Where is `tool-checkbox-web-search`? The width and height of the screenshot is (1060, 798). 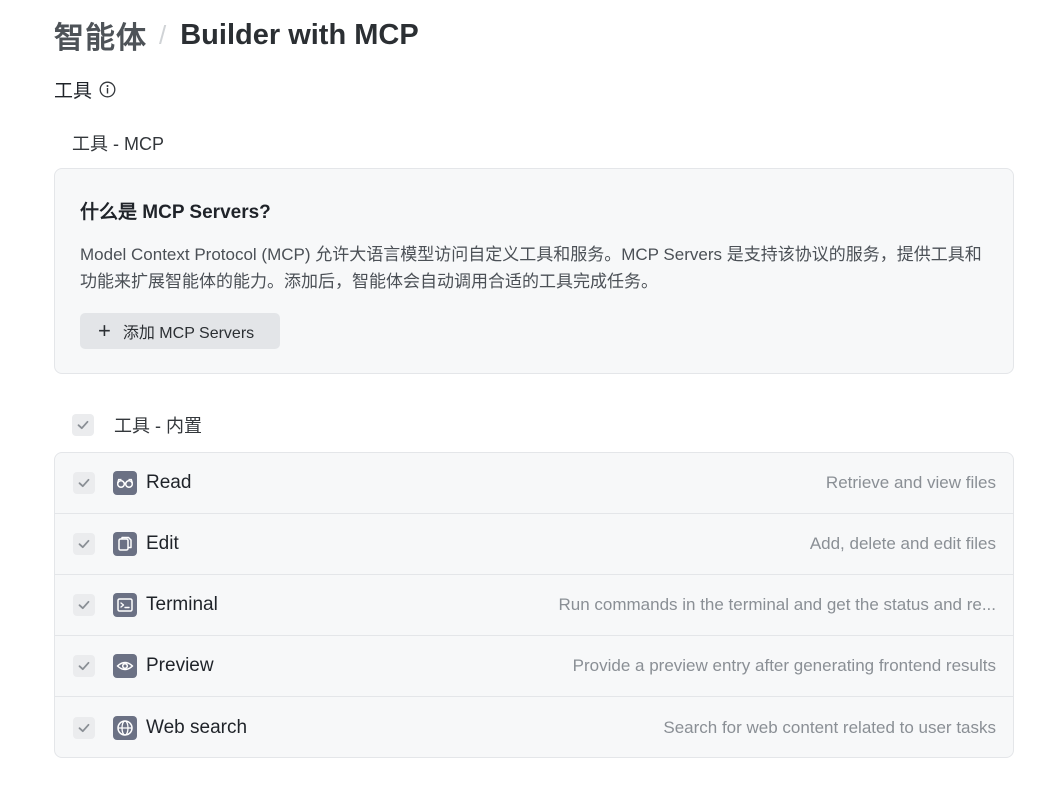
tool-checkbox-web-search is located at coordinates (84, 727).